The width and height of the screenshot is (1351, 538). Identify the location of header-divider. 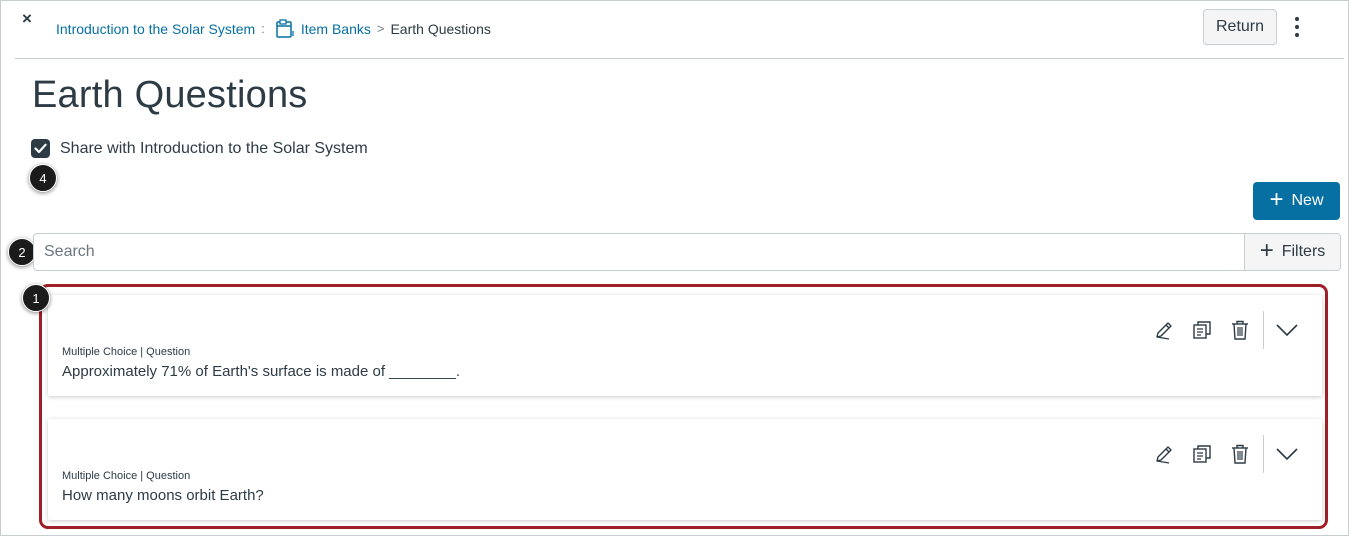
(679, 58).